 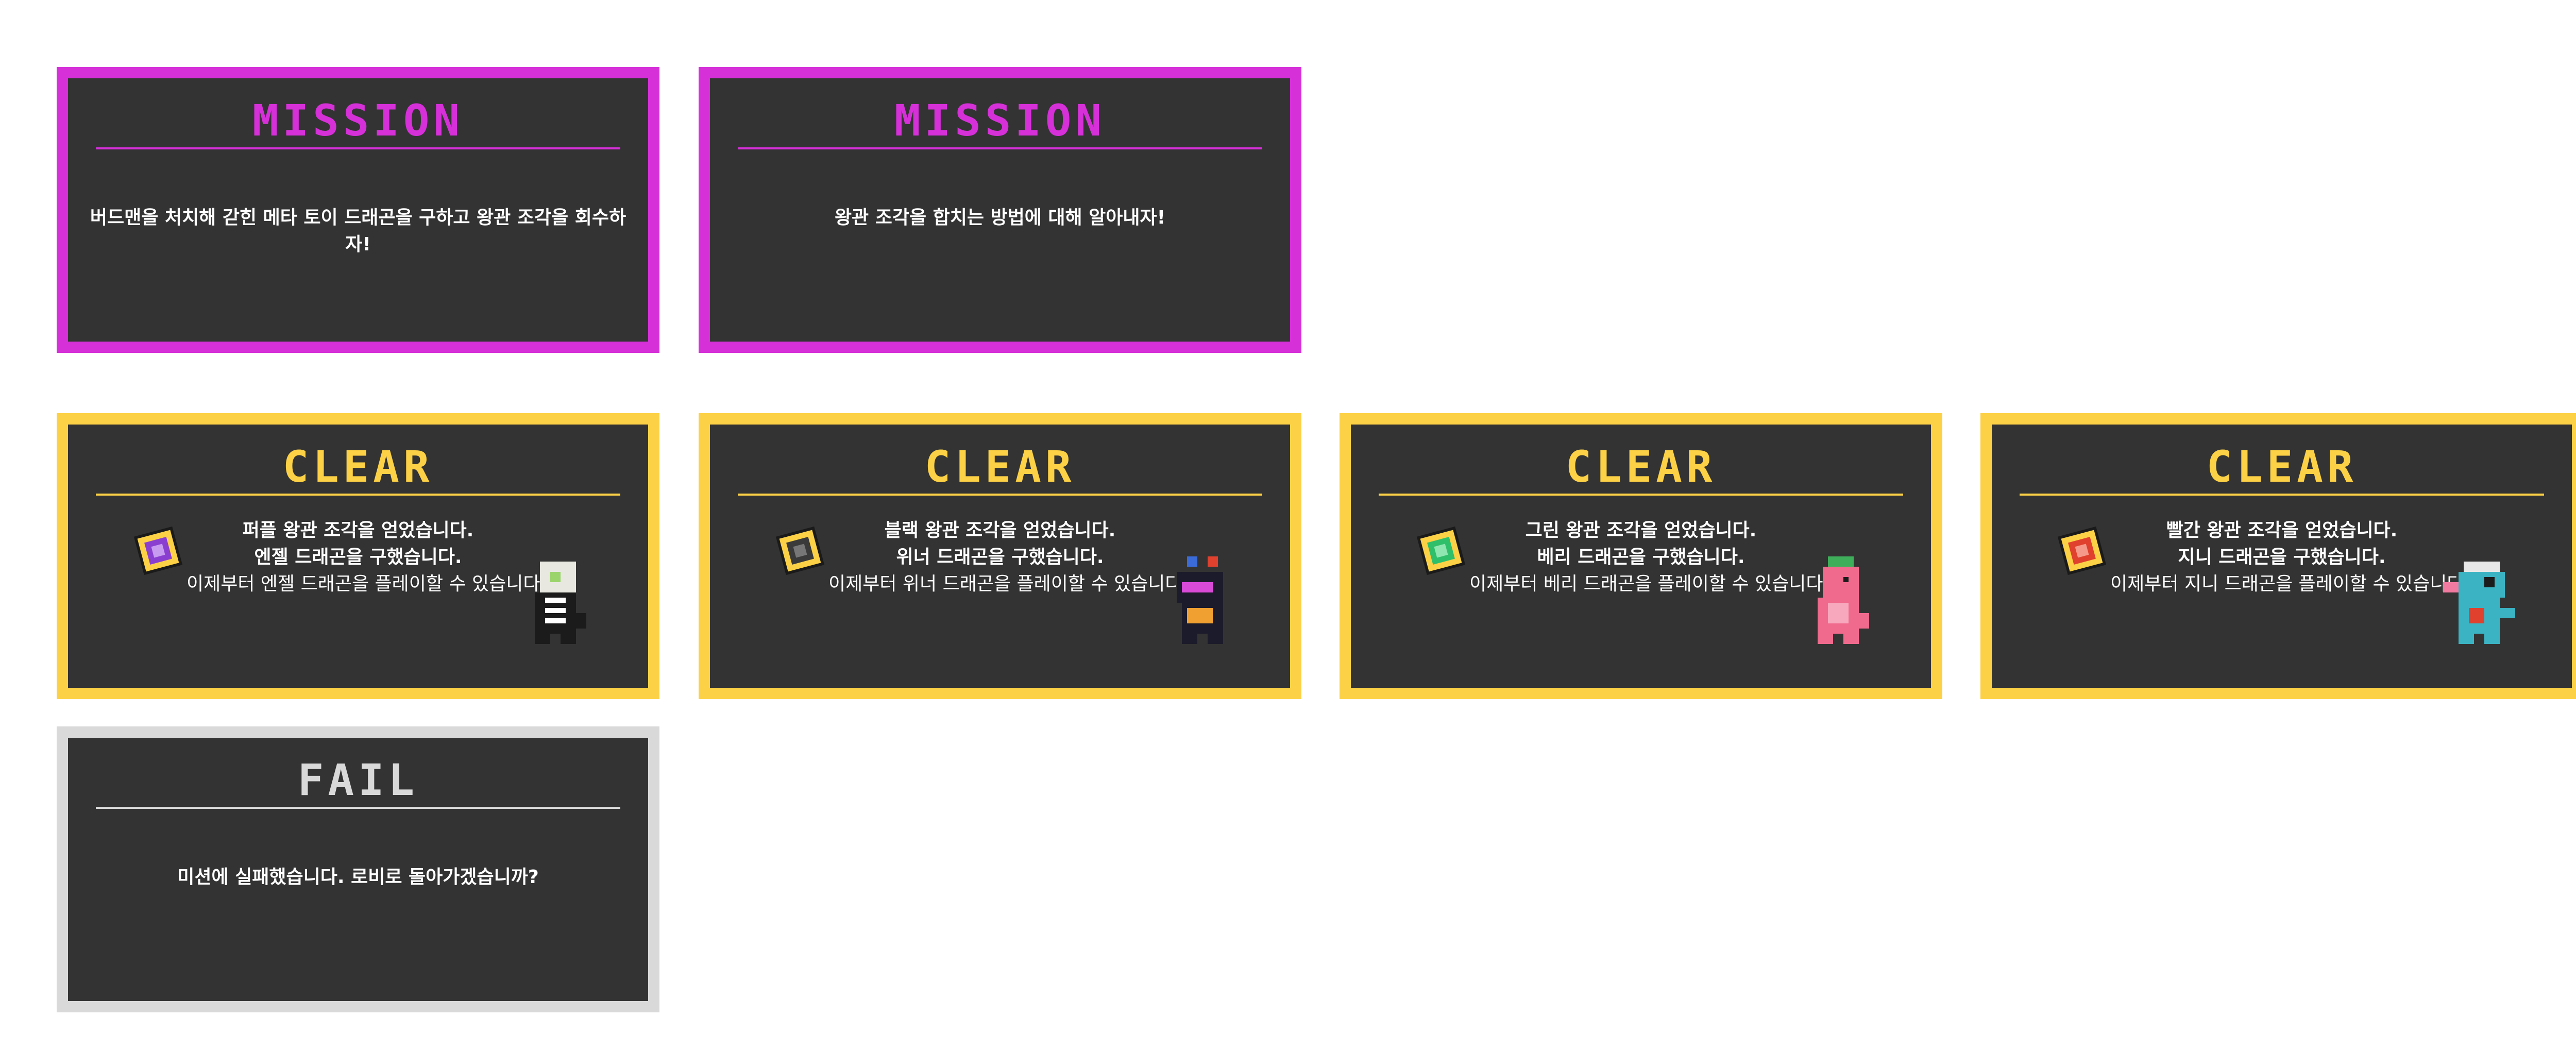 What do you see at coordinates (800, 550) in the screenshot?
I see `black-crown-piece-icon` at bounding box center [800, 550].